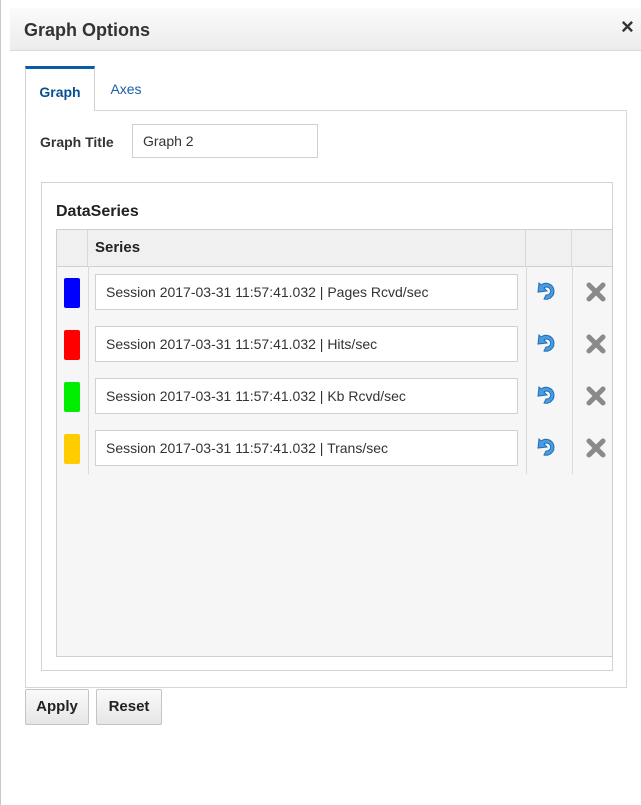 The width and height of the screenshot is (641, 805). Describe the element at coordinates (129, 707) in the screenshot. I see `reset-button: Reset` at that location.